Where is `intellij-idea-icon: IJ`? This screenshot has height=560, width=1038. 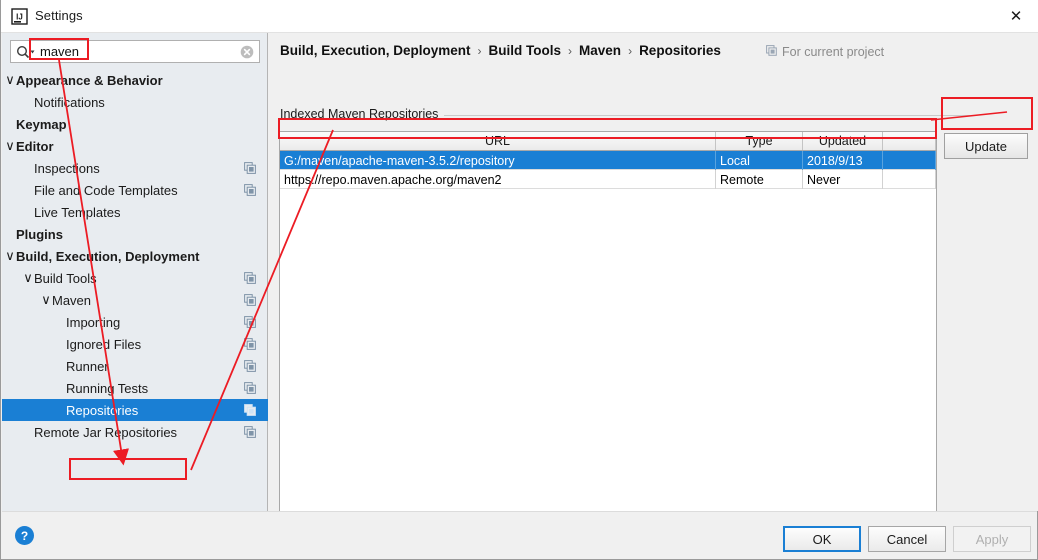 intellij-idea-icon: IJ is located at coordinates (19, 16).